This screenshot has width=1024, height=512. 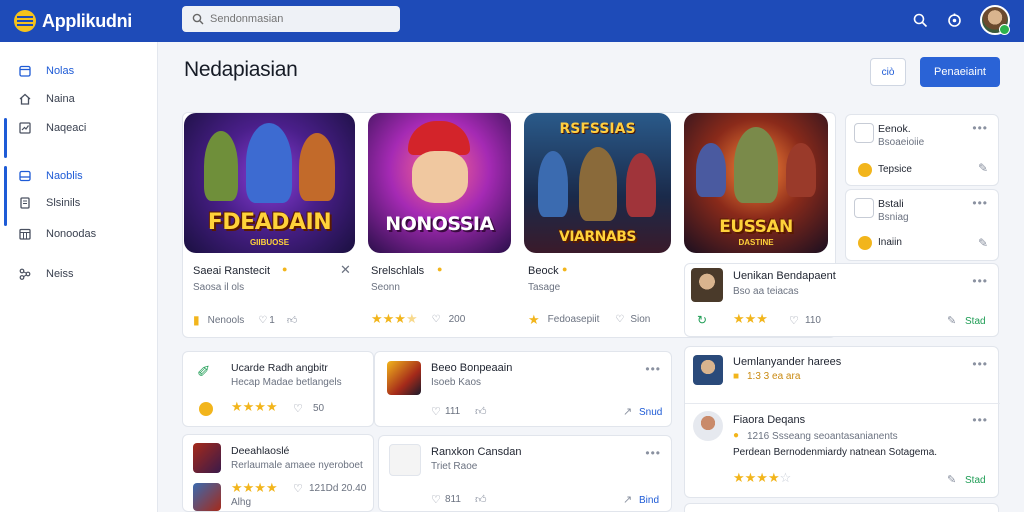 I want to click on game-tile: NONOSSIA, so click(x=439, y=183).